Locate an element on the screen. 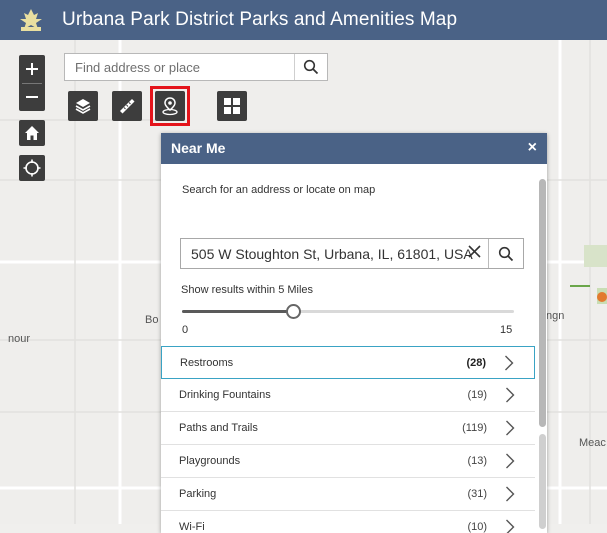 The width and height of the screenshot is (607, 533). layers-button is located at coordinates (83, 106).